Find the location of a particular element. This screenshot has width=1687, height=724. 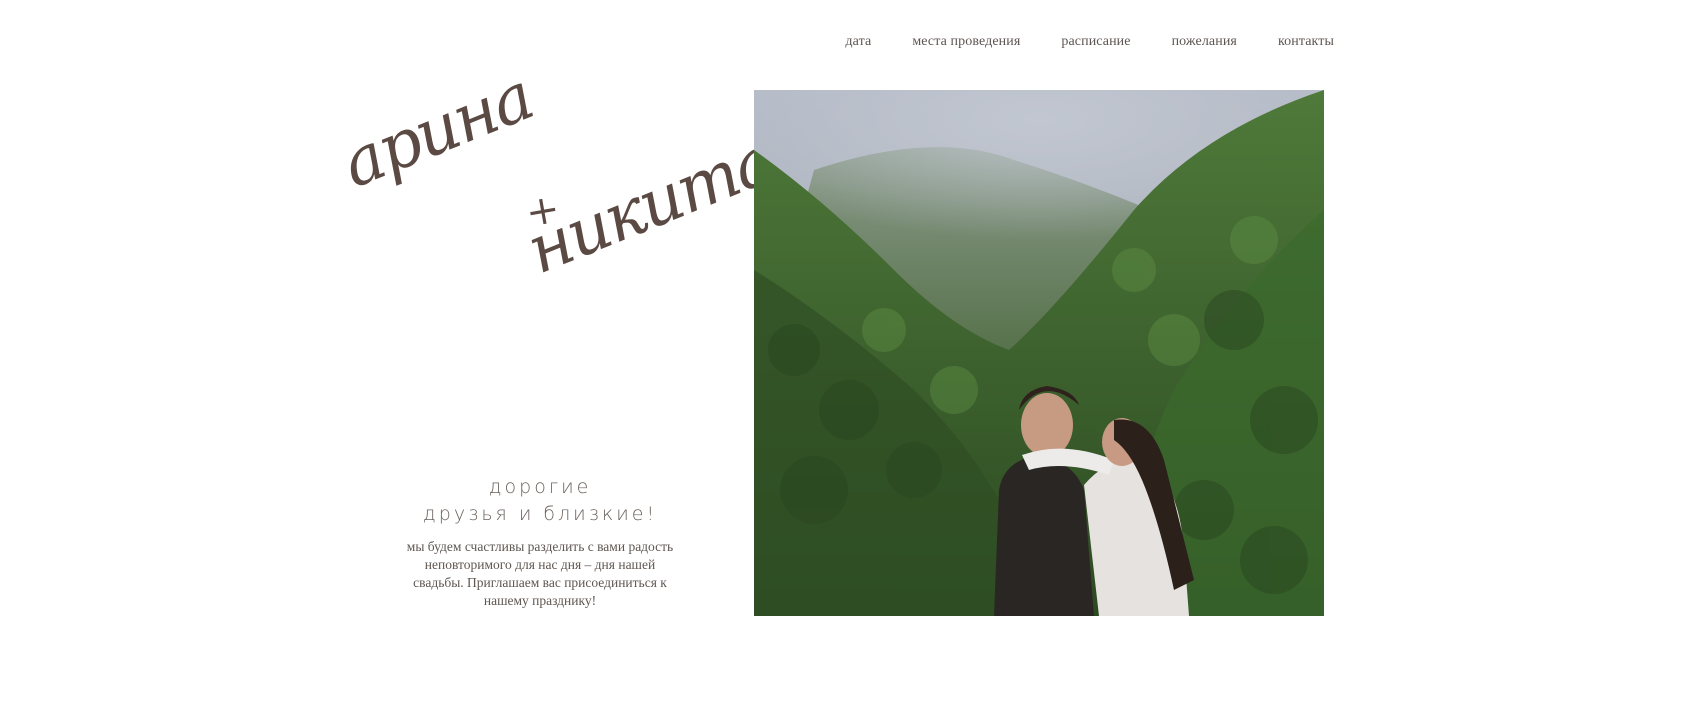

couple-names: арина + никита is located at coordinates (557, 203).